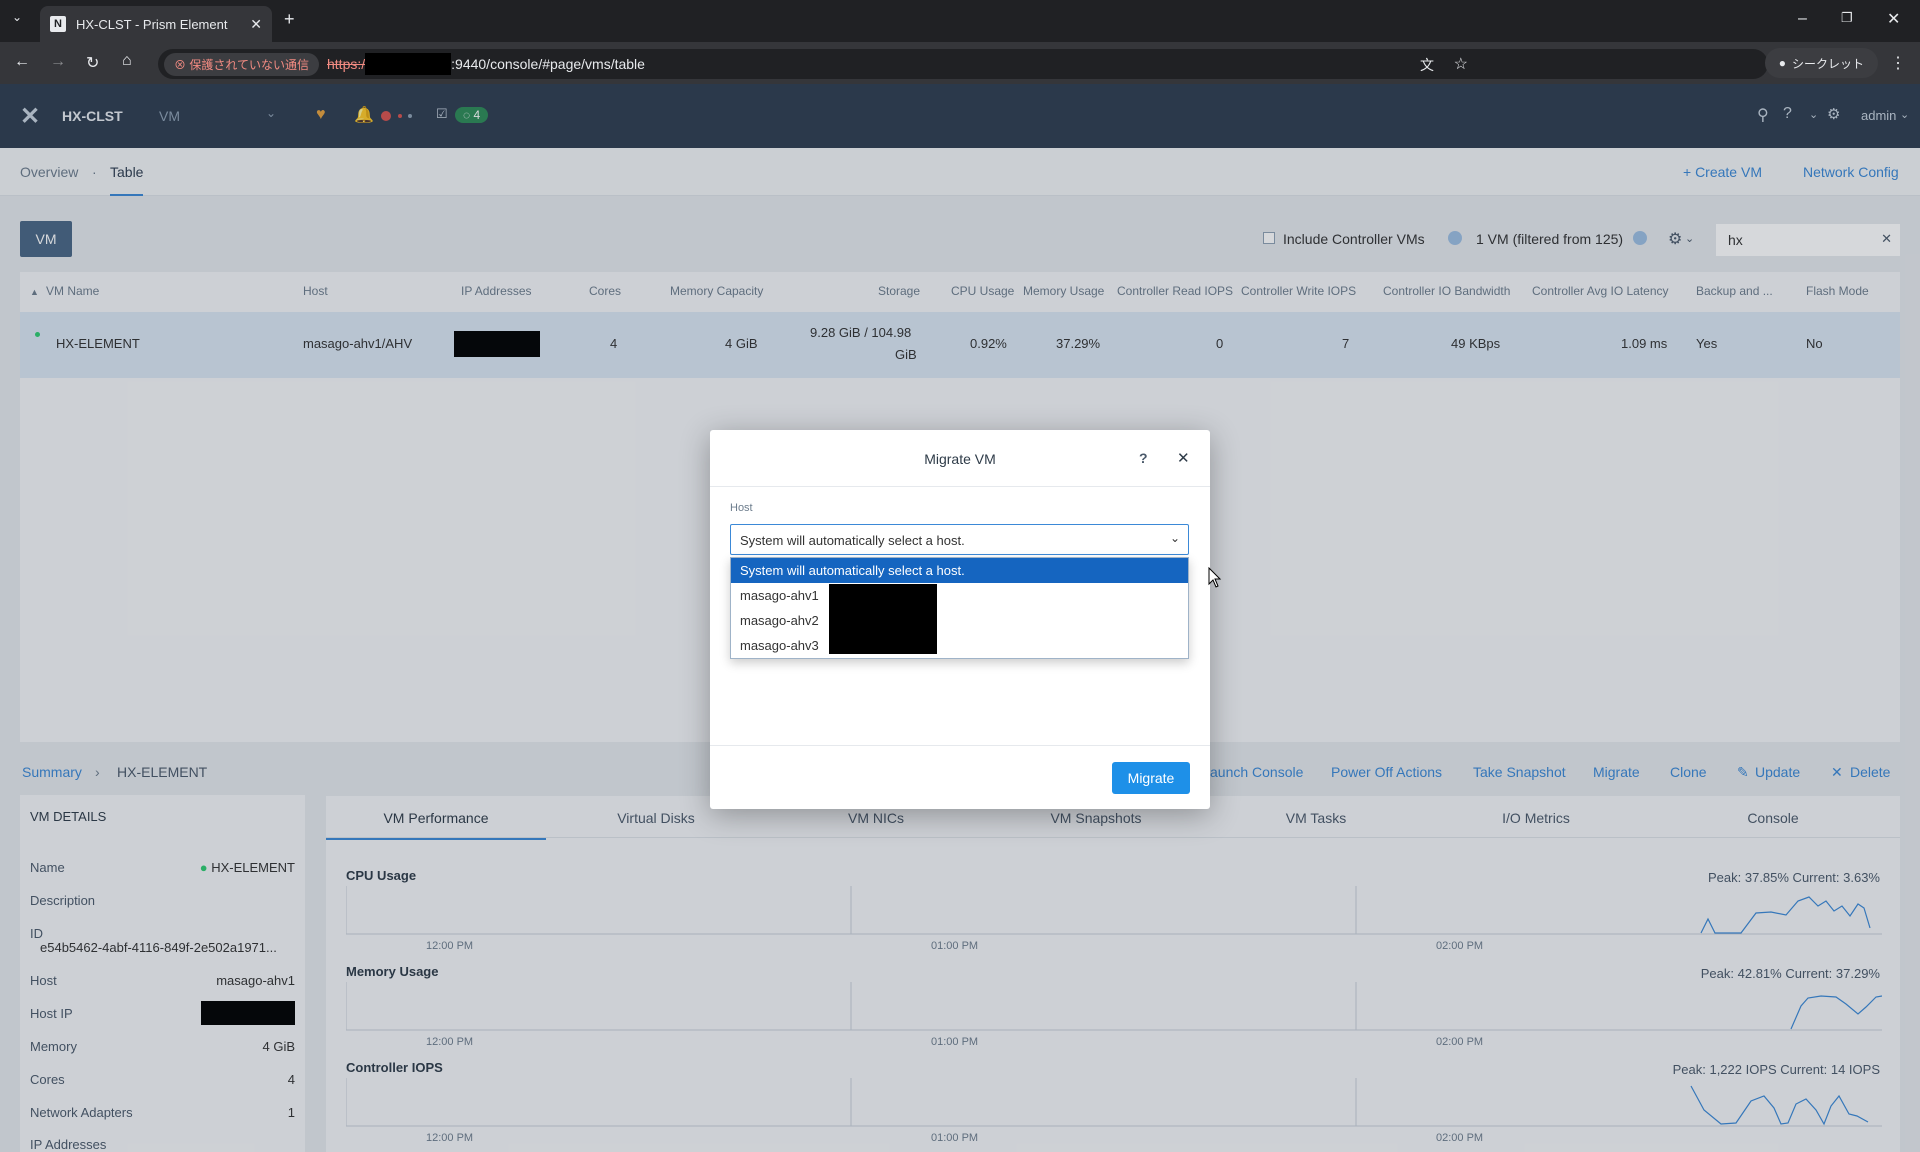  I want to click on host-option: masago-ahv1, so click(959, 595).